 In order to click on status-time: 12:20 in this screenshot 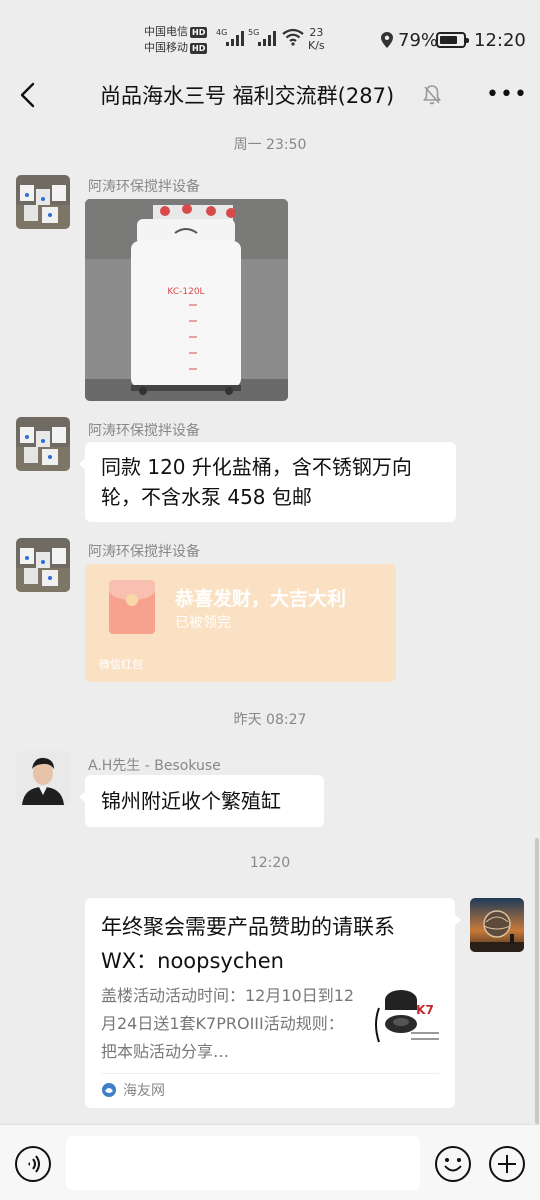, I will do `click(500, 40)`.